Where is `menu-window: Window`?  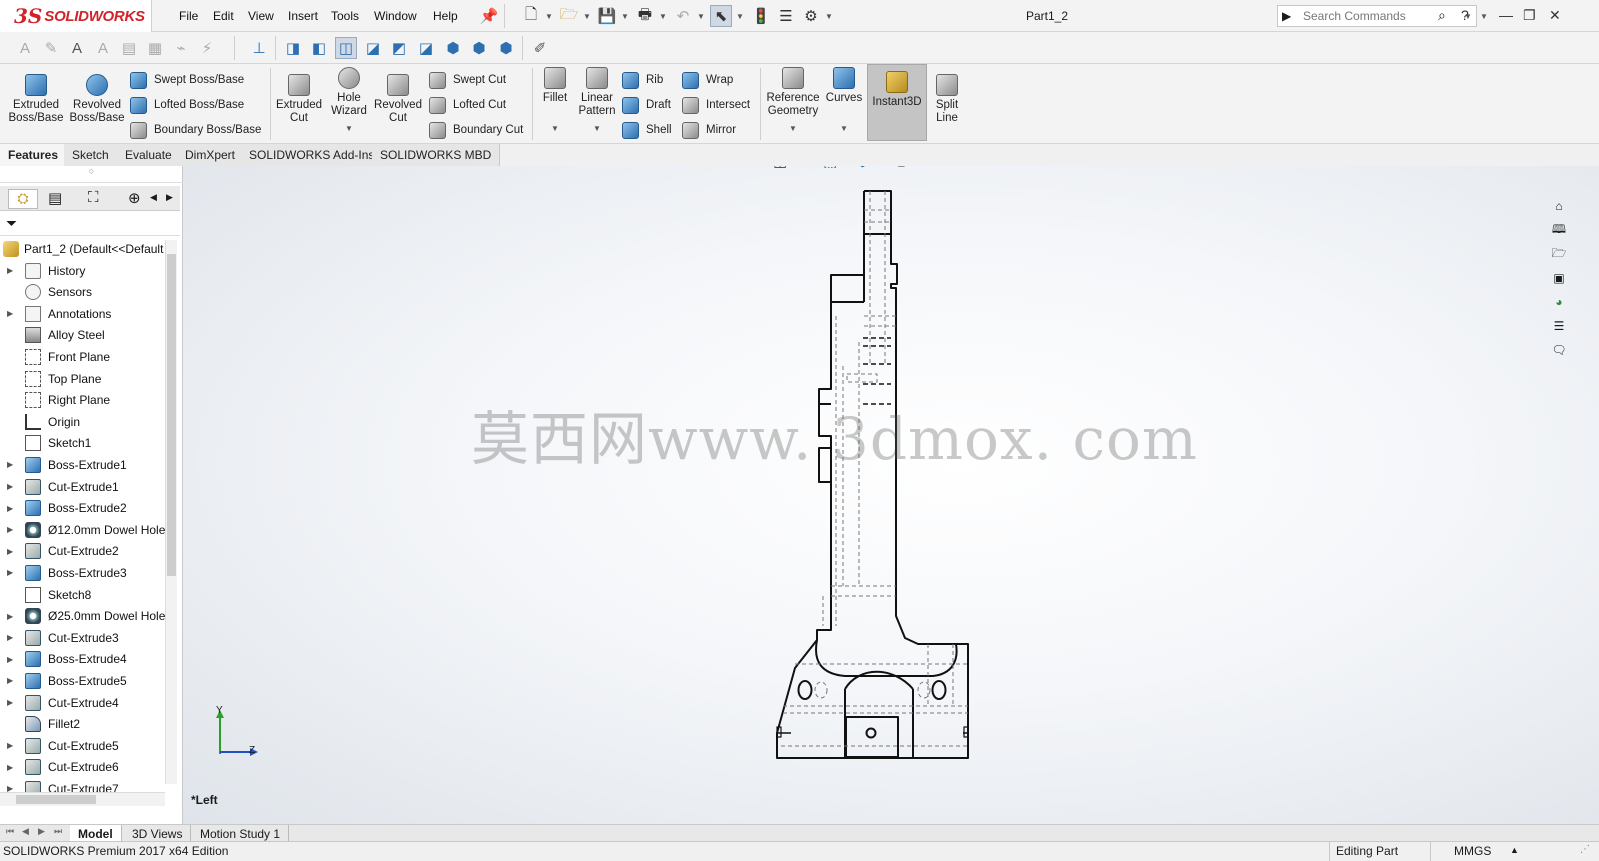 menu-window: Window is located at coordinates (395, 16).